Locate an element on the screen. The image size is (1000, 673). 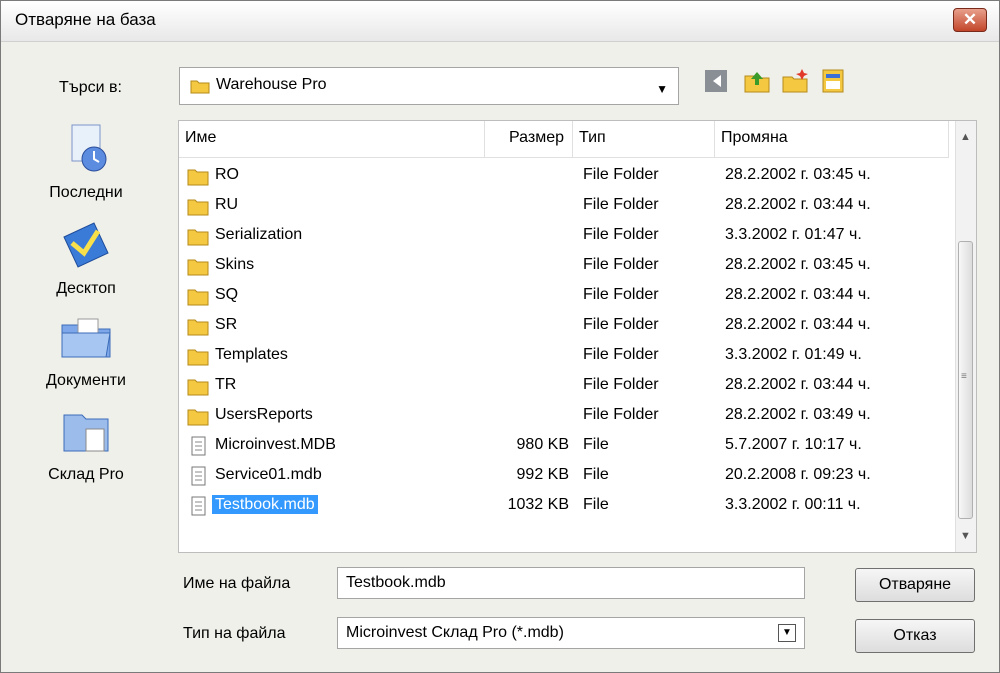
place-sklad-pro: Склад Pro is located at coordinates (86, 443).